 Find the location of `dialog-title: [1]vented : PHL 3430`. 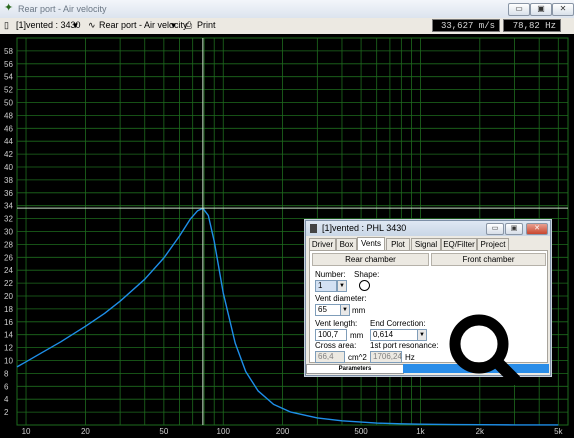

dialog-title: [1]vented : PHL 3430 is located at coordinates (364, 228).